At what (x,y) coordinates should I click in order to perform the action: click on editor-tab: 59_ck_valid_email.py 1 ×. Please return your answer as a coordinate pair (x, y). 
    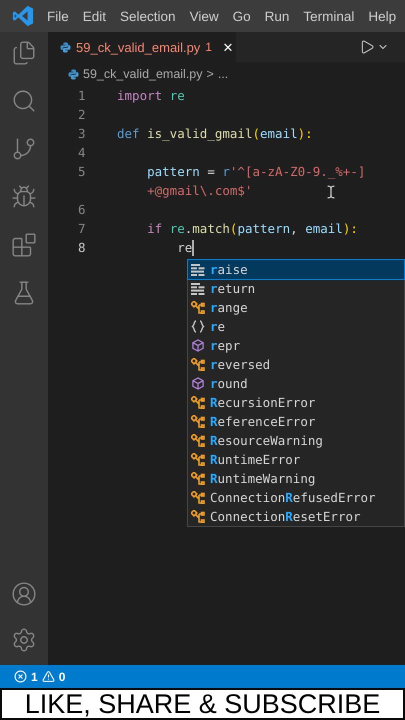
    Looking at the image, I should click on (142, 47).